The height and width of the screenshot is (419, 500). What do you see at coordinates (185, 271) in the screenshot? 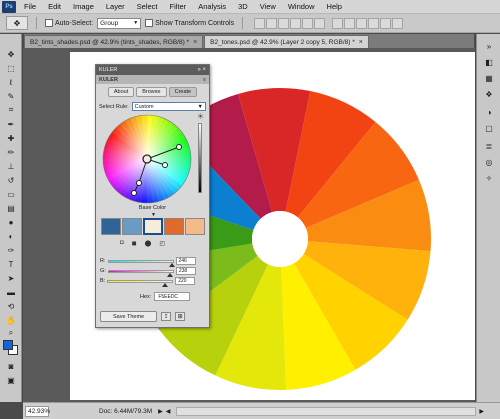
I see `green-value-field: 238` at bounding box center [185, 271].